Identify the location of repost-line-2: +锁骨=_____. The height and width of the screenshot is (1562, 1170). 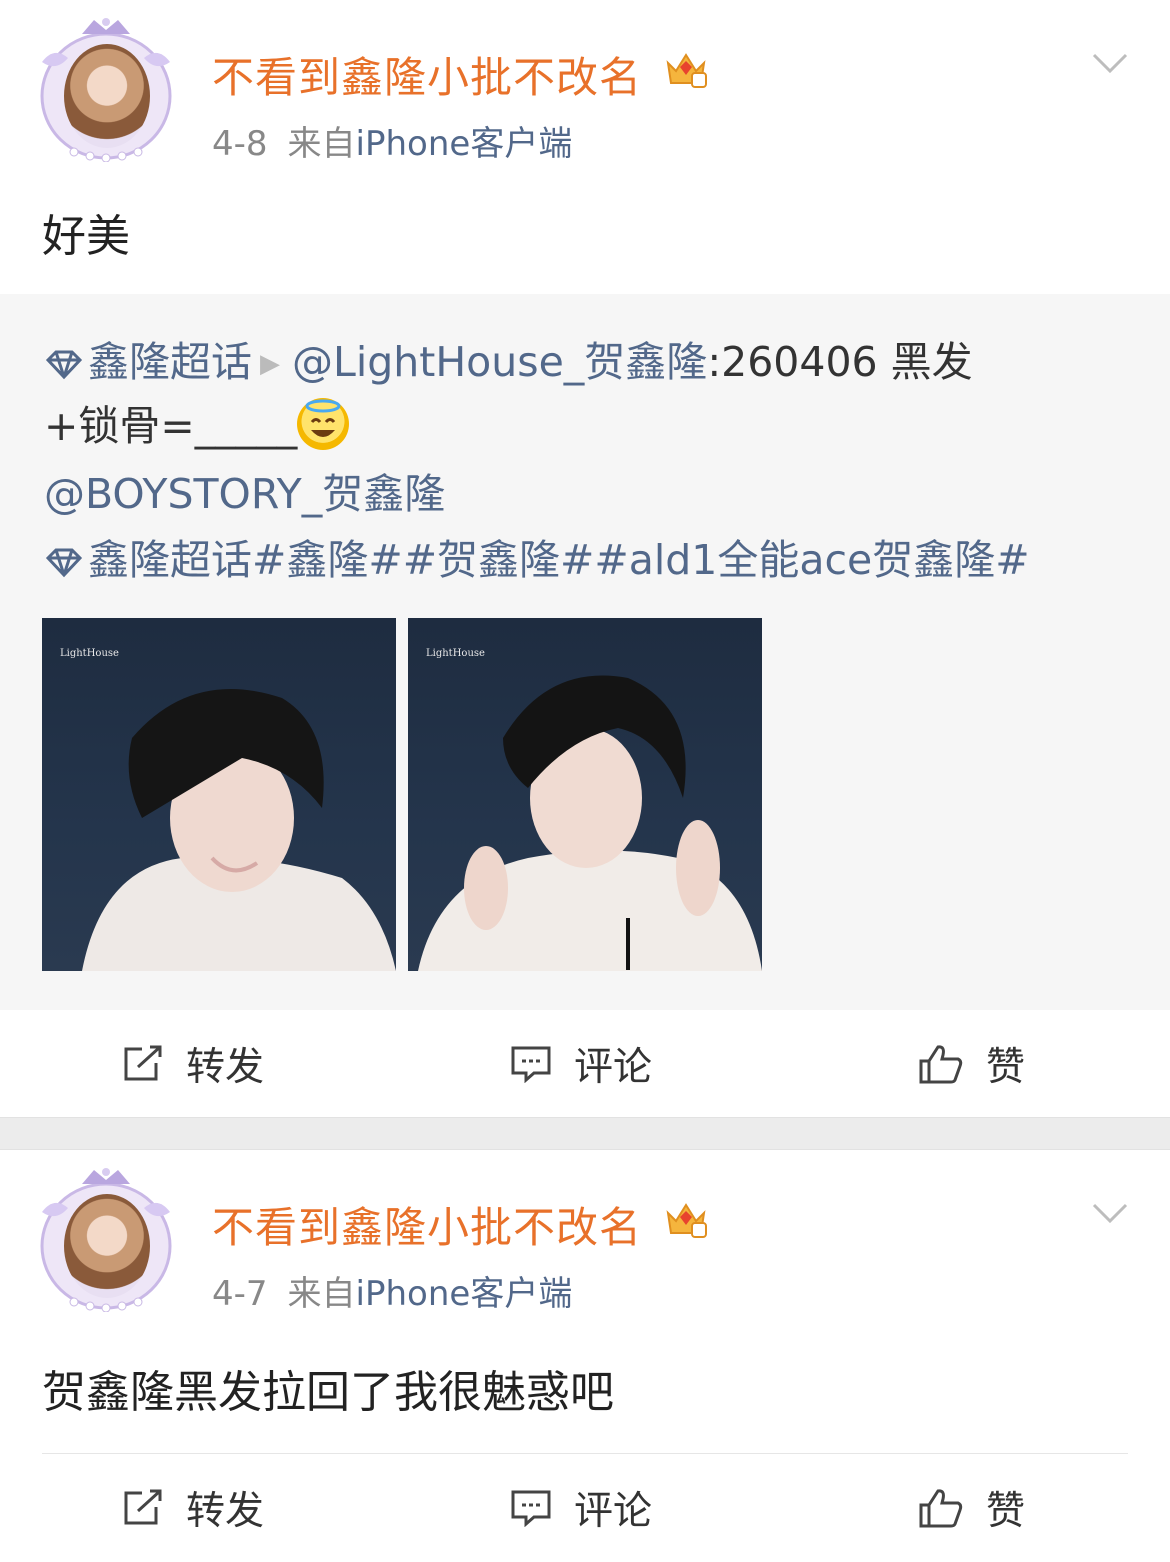
(197, 422).